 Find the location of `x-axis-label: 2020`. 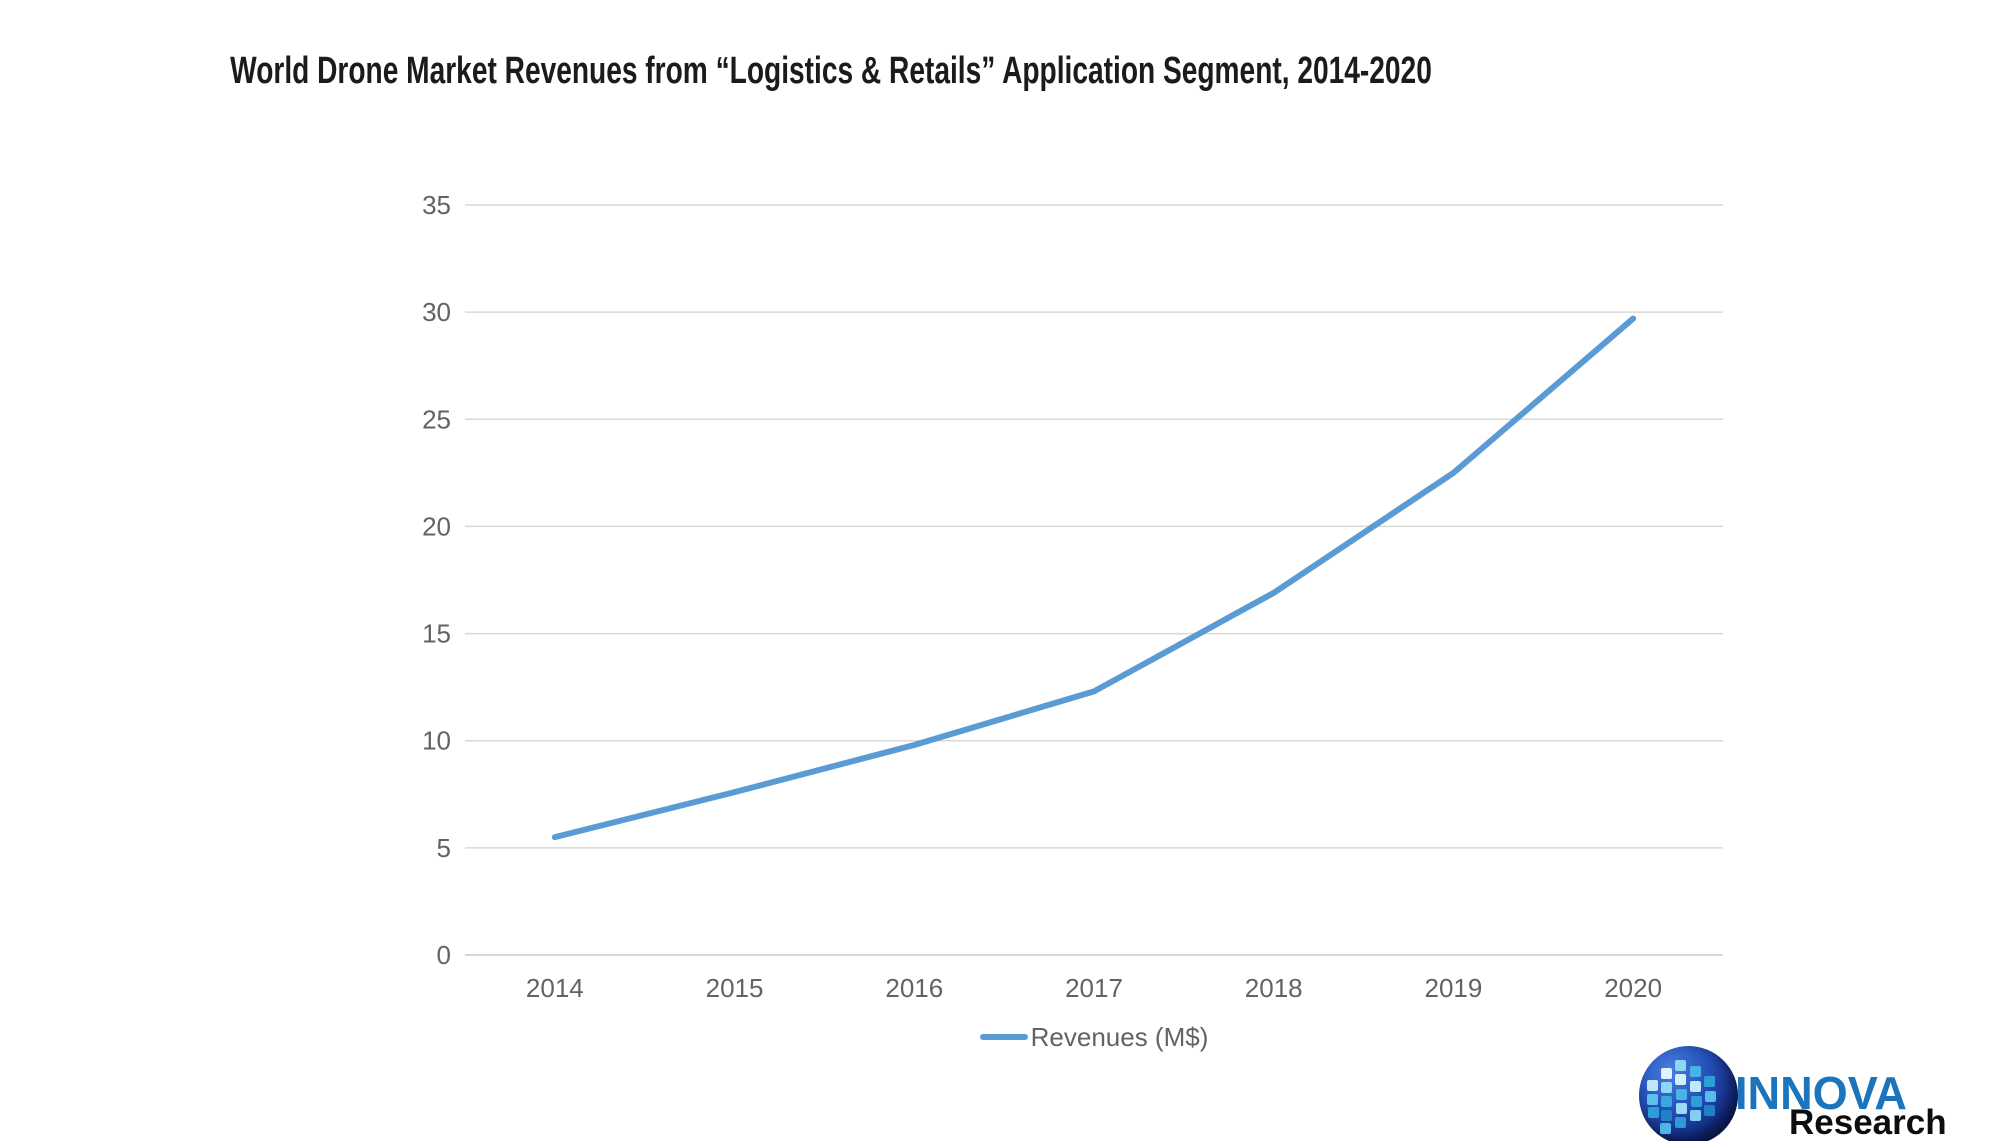

x-axis-label: 2020 is located at coordinates (1633, 988).